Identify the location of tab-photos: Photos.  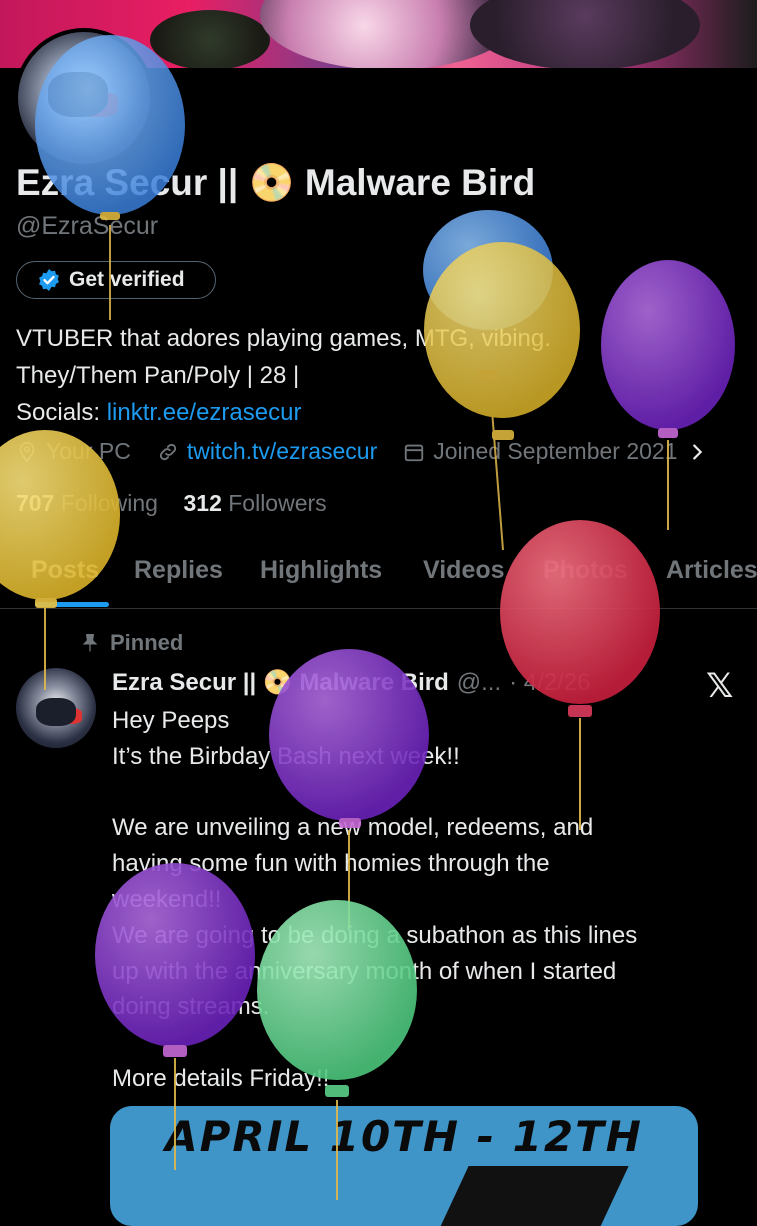
(585, 570).